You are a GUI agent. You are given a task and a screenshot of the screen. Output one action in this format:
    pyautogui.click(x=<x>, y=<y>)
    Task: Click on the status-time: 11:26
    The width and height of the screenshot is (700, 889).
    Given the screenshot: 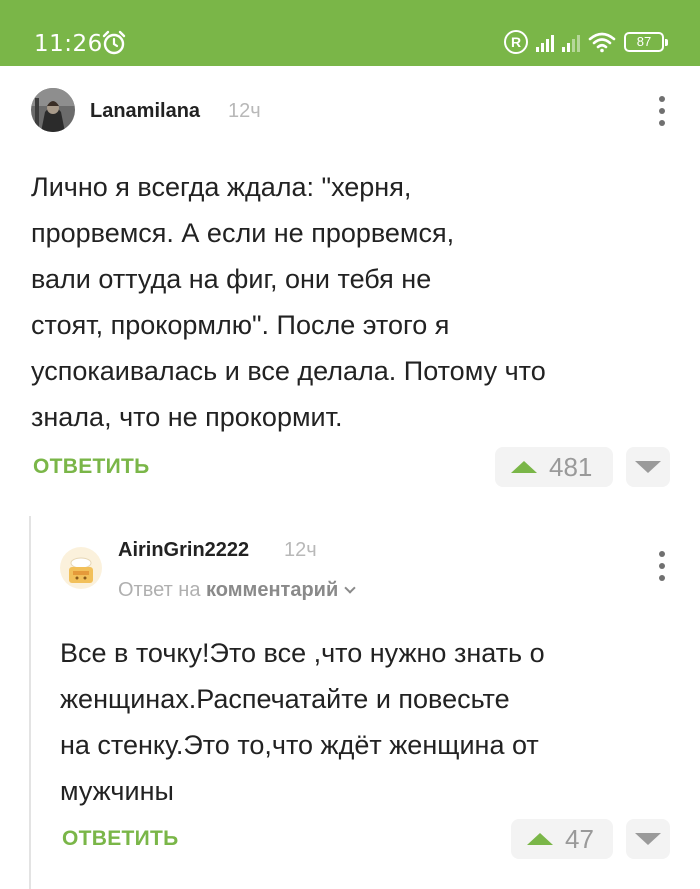 What is the action you would take?
    pyautogui.click(x=68, y=44)
    